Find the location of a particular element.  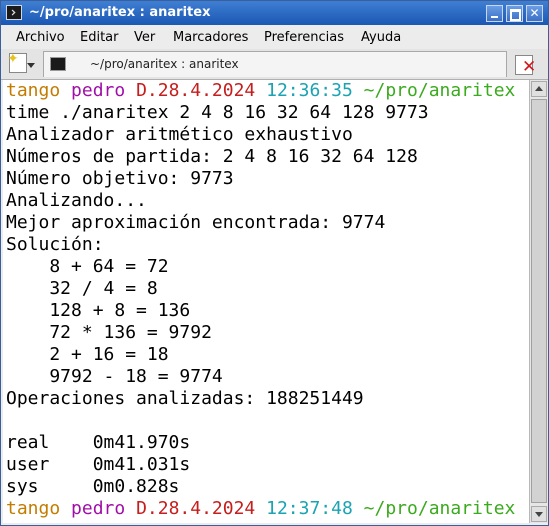

menu-ver: Ver is located at coordinates (144, 37).